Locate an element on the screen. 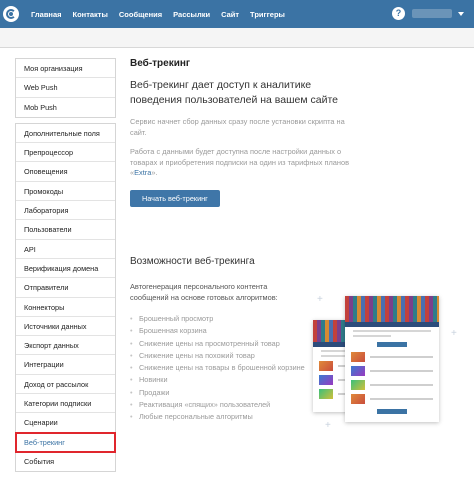  sidebar-item-extra-fields: Дополнительные поля is located at coordinates (65, 134).